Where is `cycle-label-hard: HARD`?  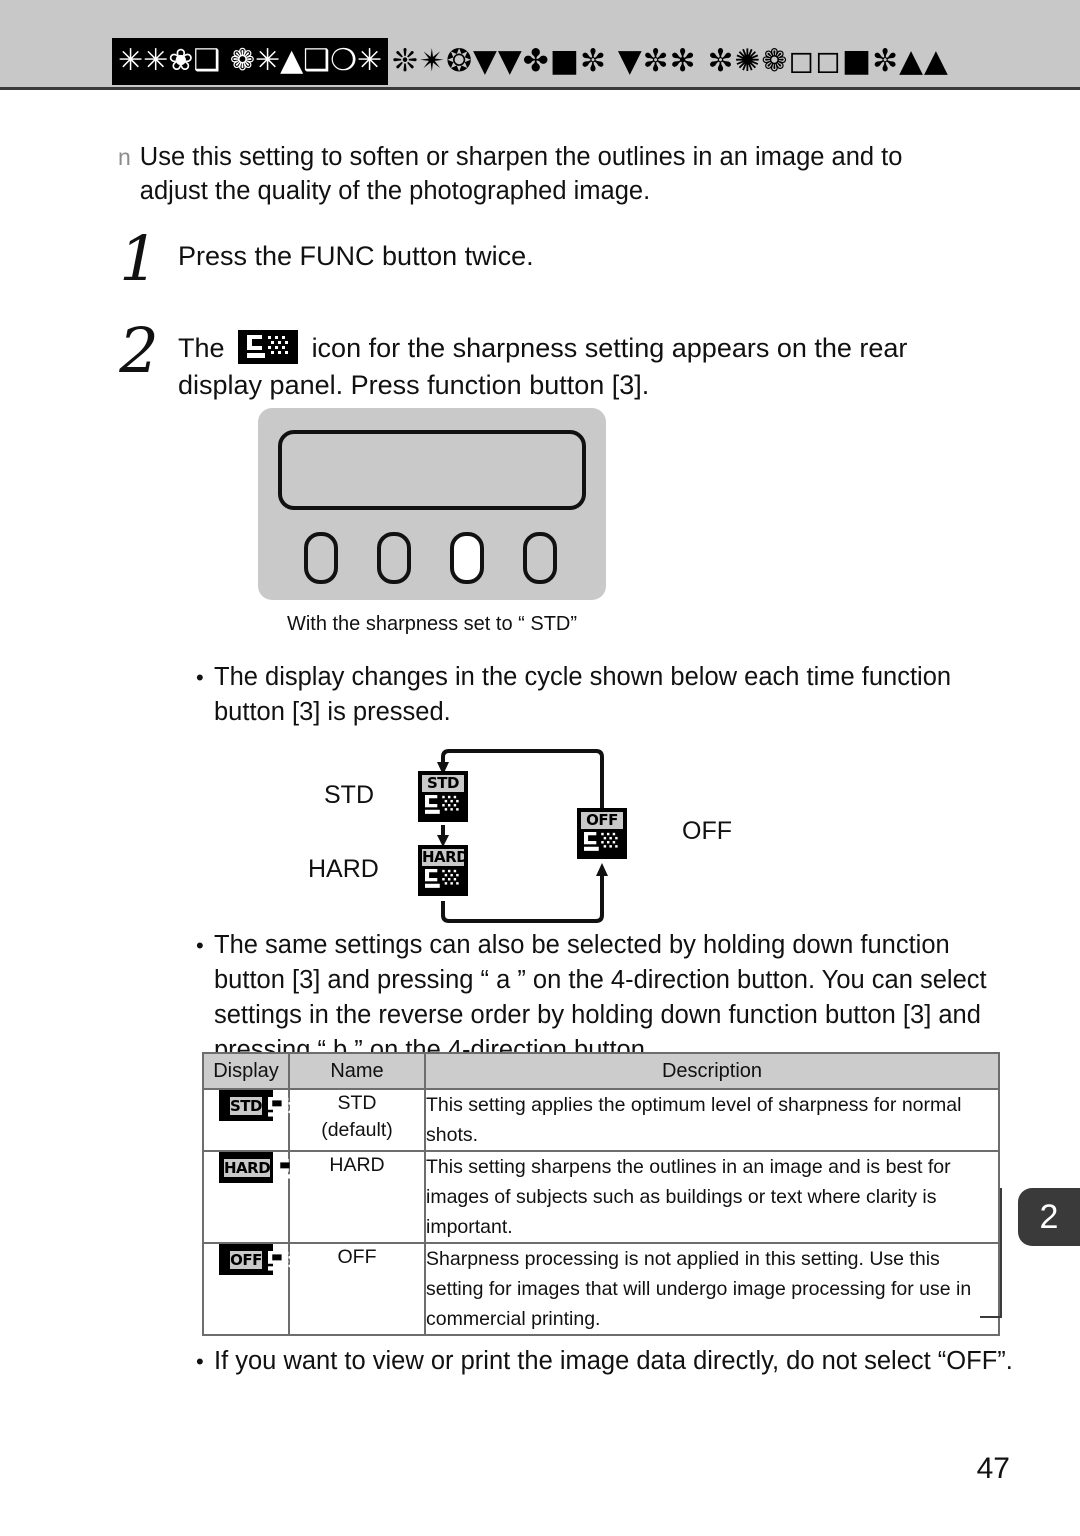 cycle-label-hard: HARD is located at coordinates (343, 869).